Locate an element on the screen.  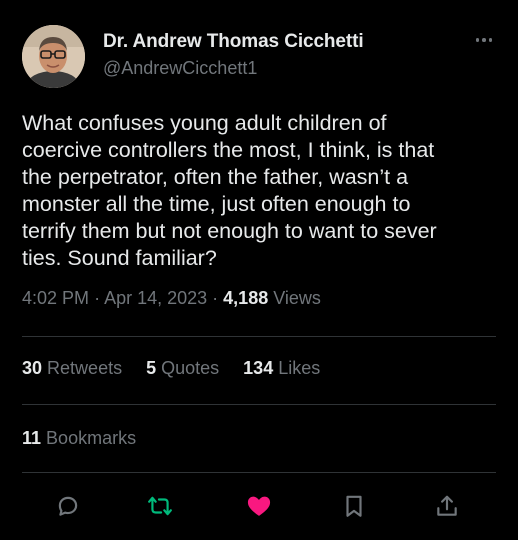
quotes-label: Quotes is located at coordinates (190, 368).